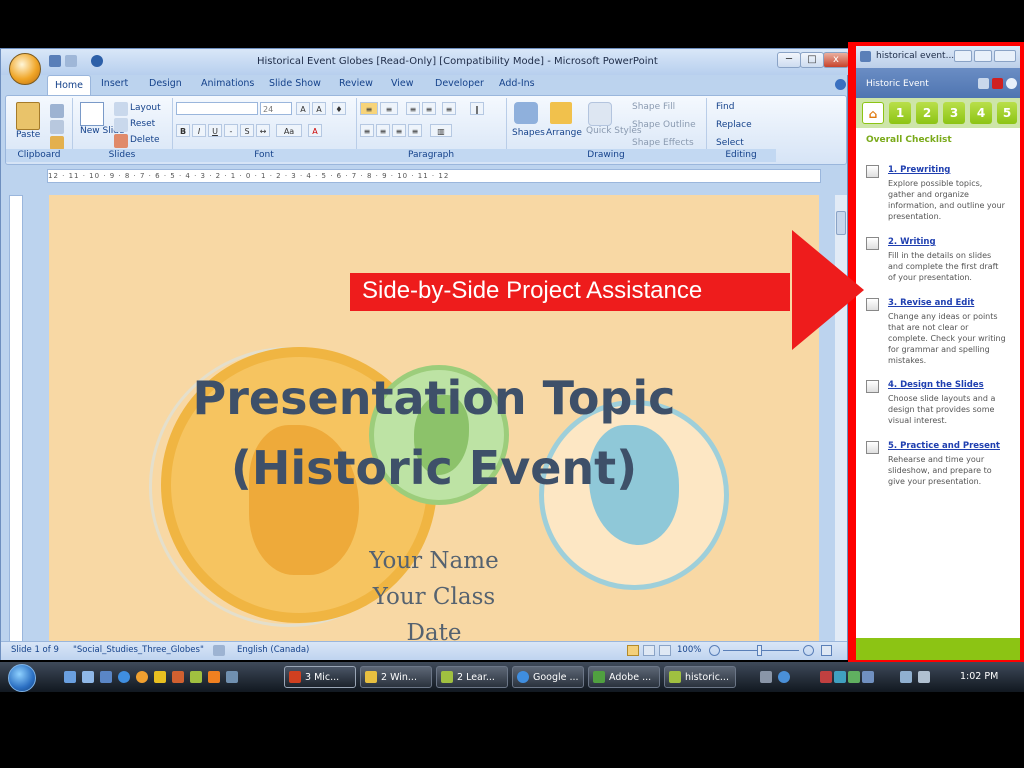 The height and width of the screenshot is (768, 1024). I want to click on tab-insert: Insert, so click(114, 83).